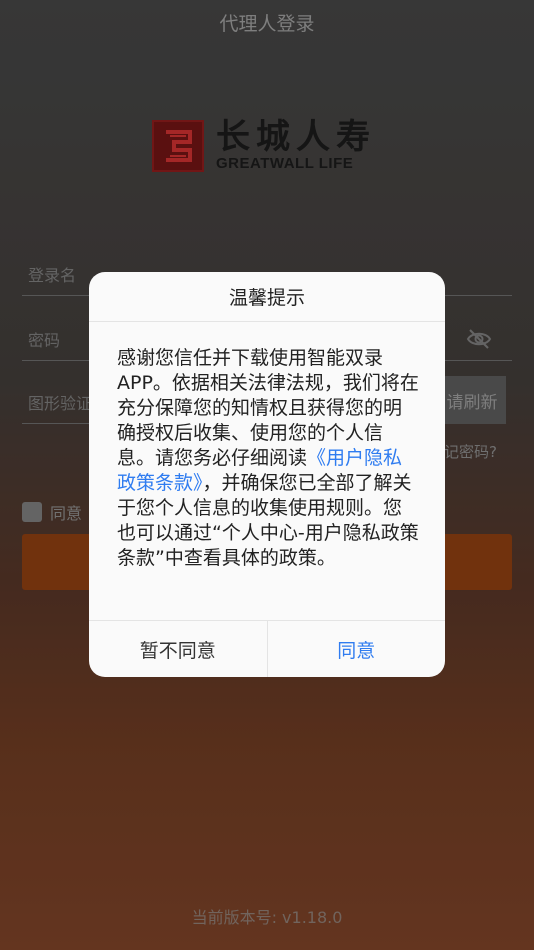 The width and height of the screenshot is (534, 950). I want to click on decline-button: 暂不同意, so click(178, 649).